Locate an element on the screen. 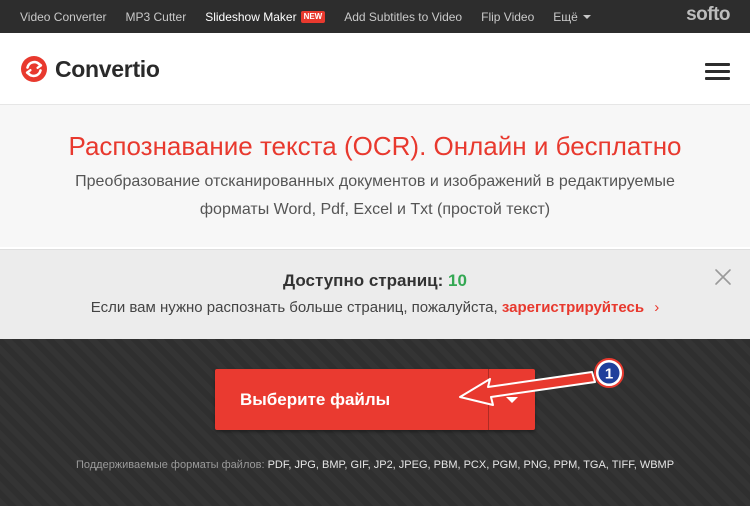  nav-video-converter: Video Converter is located at coordinates (63, 17).